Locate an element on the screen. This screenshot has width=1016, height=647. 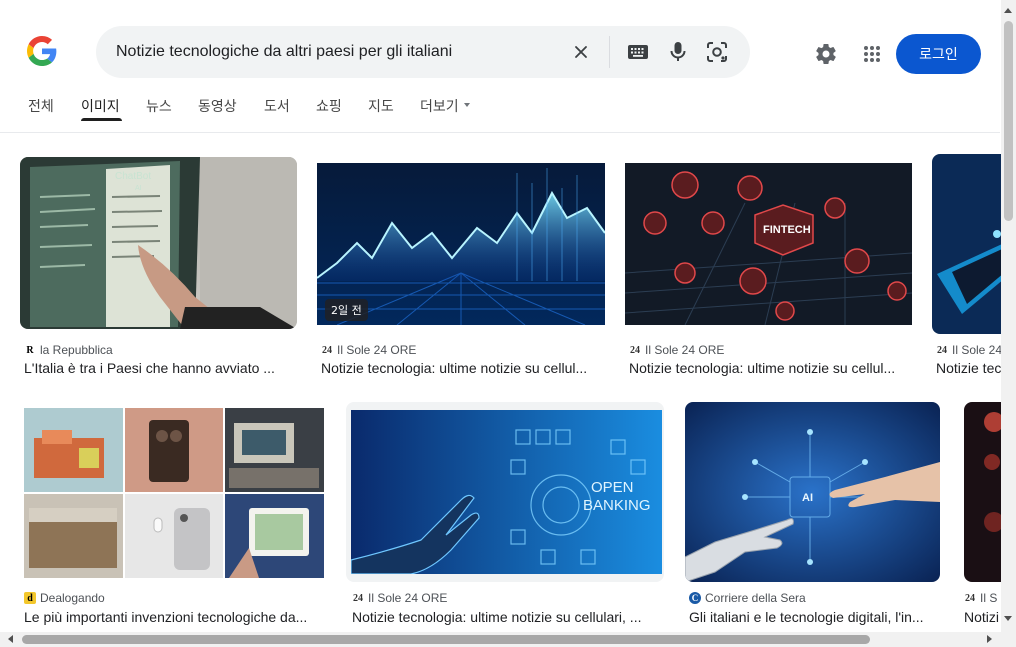
tab-more: 더보기 is located at coordinates (445, 106).